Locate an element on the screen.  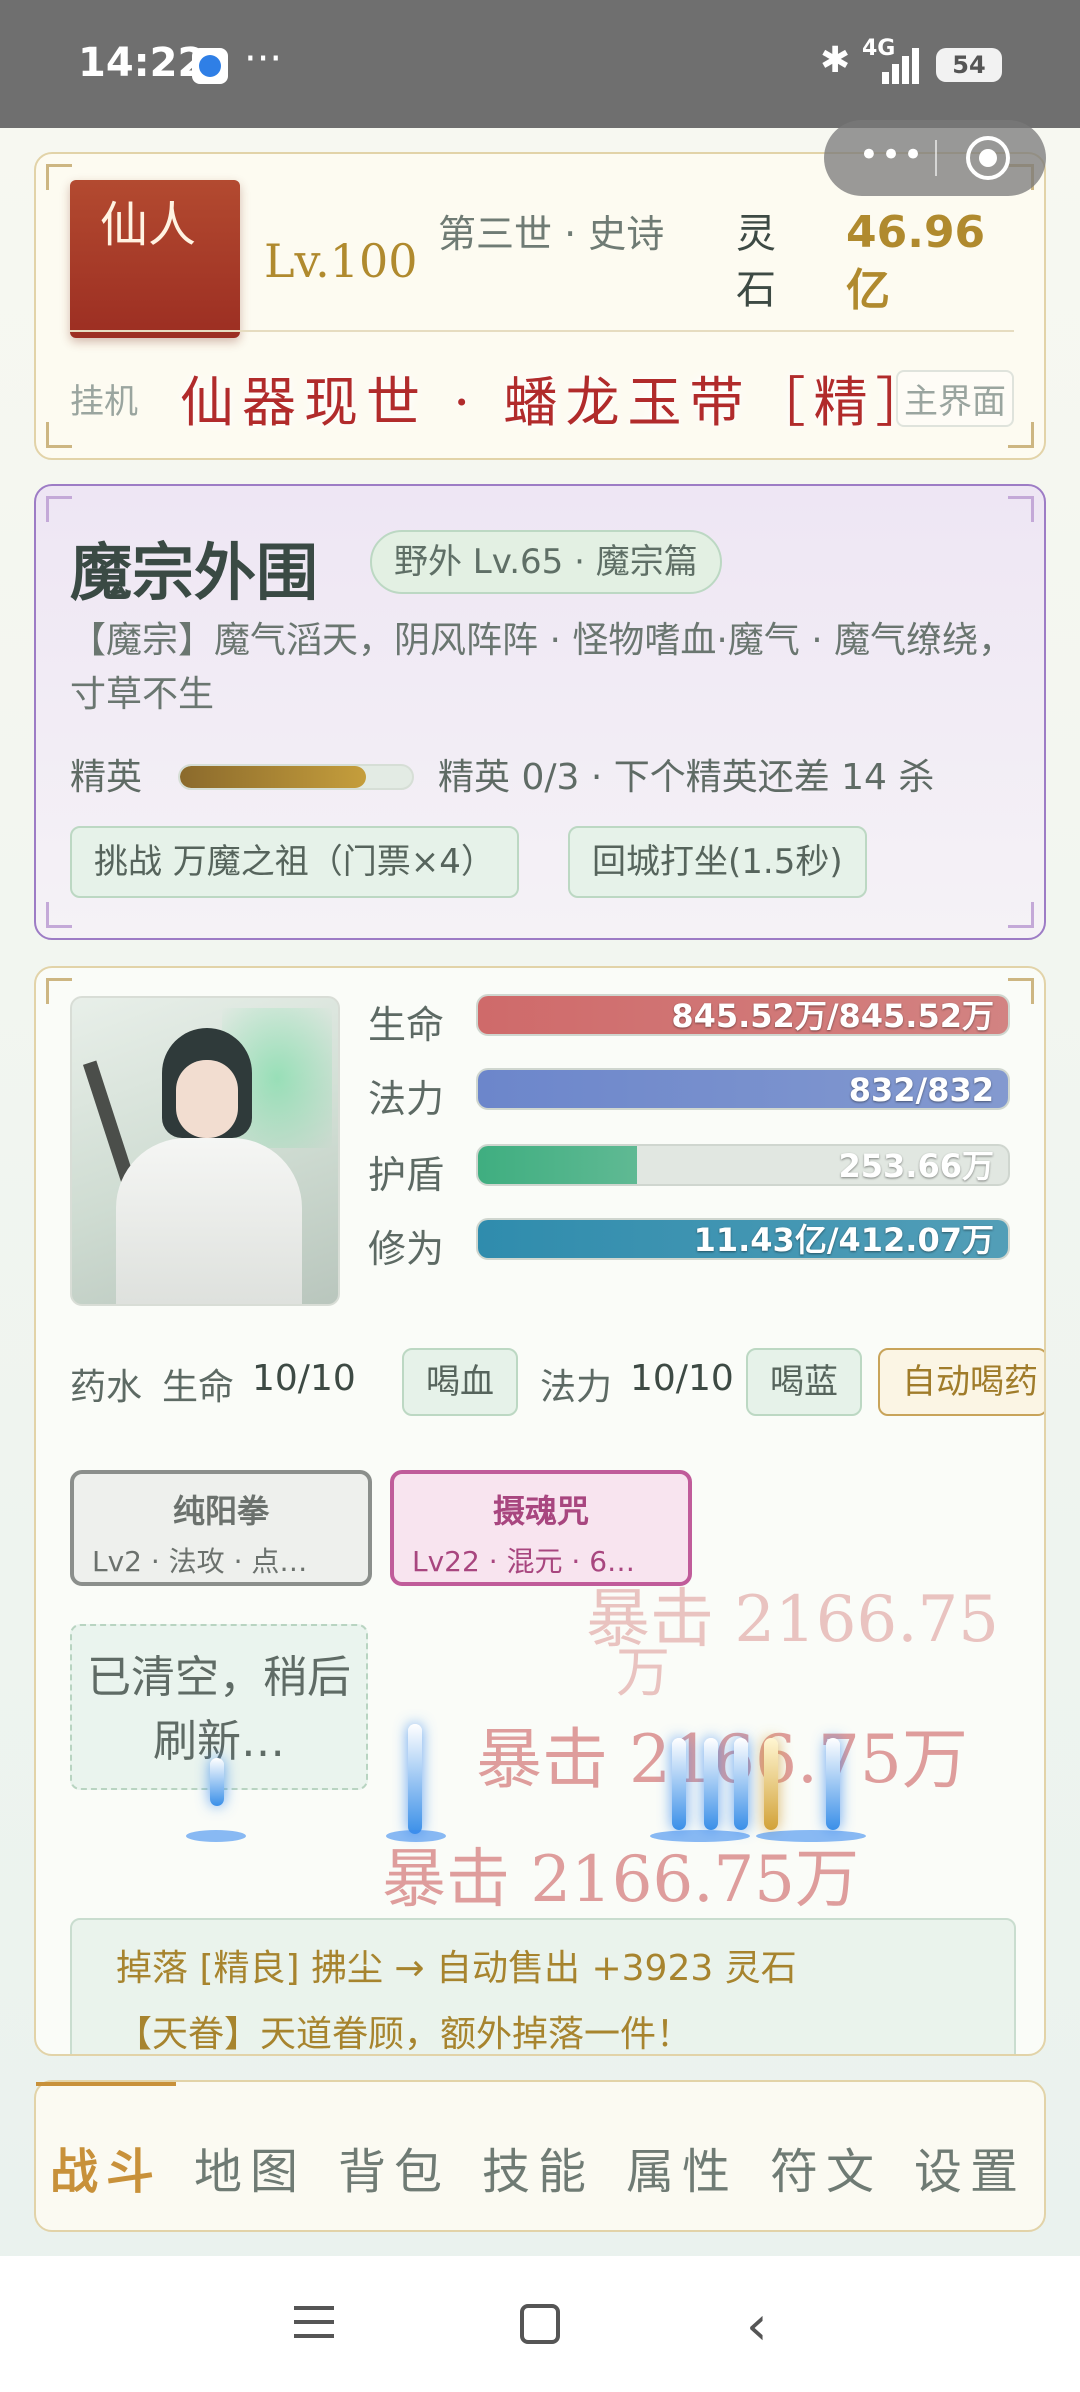
app-notification-icon is located at coordinates (210, 66).